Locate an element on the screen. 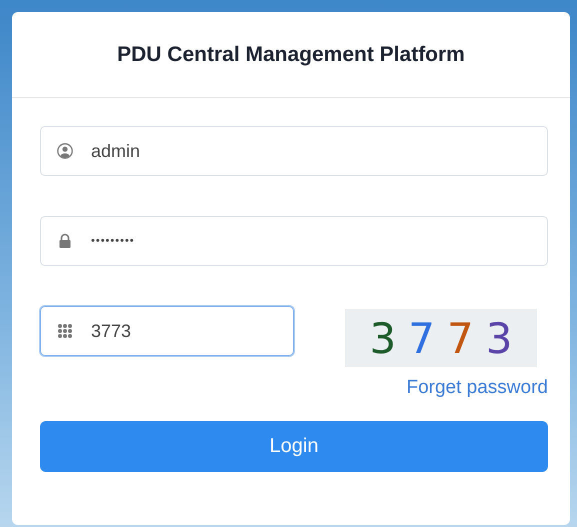  lock-icon is located at coordinates (65, 241).